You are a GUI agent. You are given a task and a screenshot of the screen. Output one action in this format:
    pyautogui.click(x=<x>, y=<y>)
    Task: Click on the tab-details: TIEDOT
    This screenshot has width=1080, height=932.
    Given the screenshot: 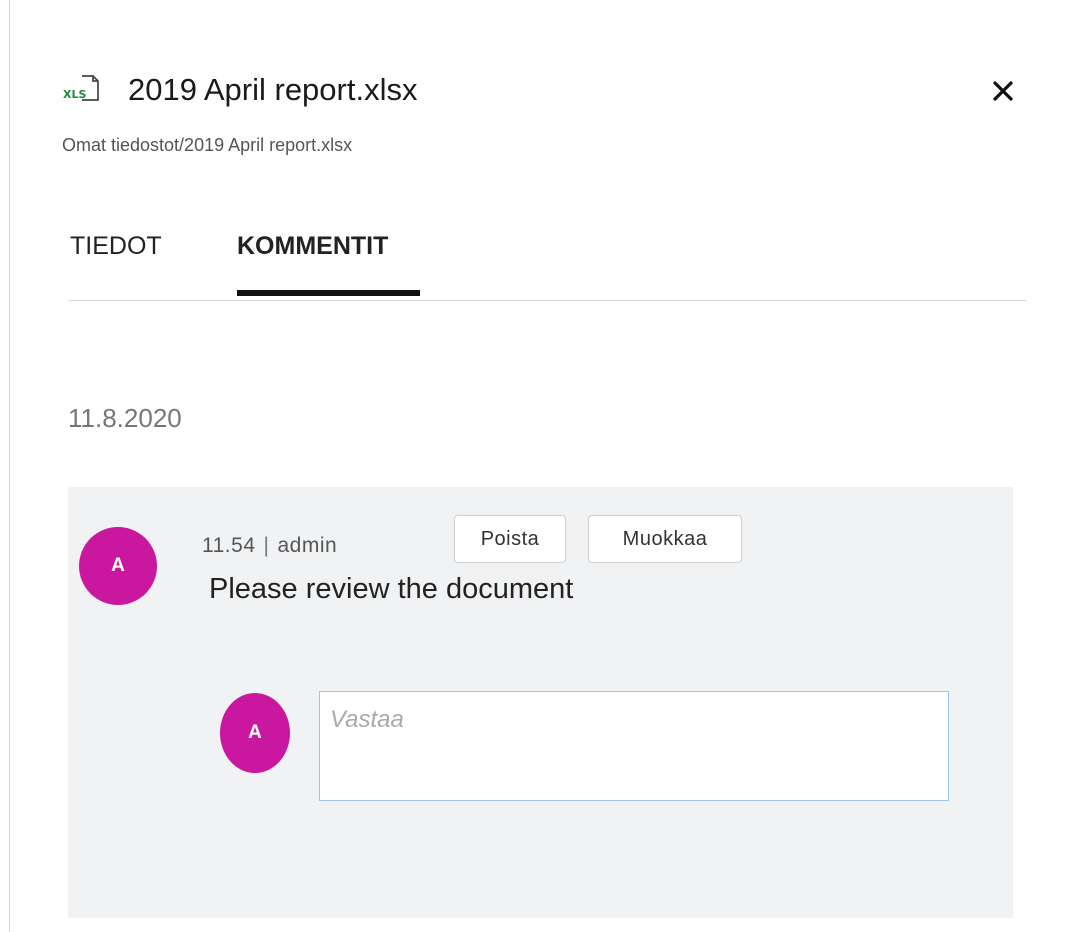 What is the action you would take?
    pyautogui.click(x=116, y=246)
    